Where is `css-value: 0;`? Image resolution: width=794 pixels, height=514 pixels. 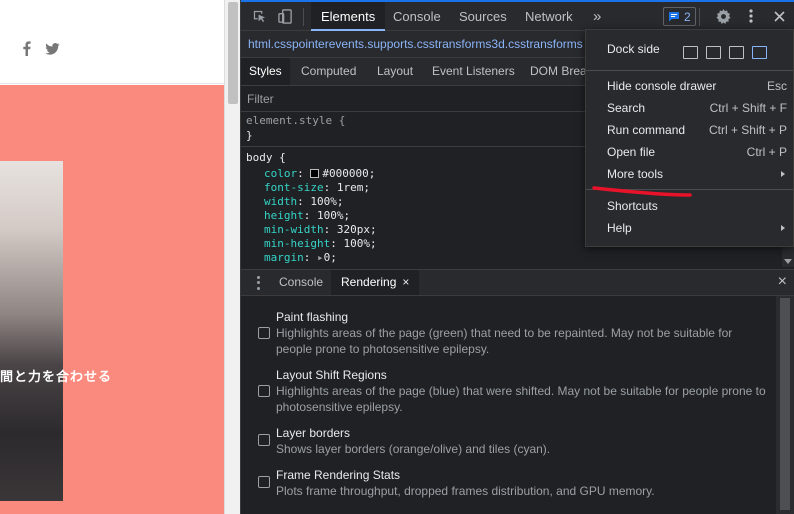 css-value: 0; is located at coordinates (330, 257).